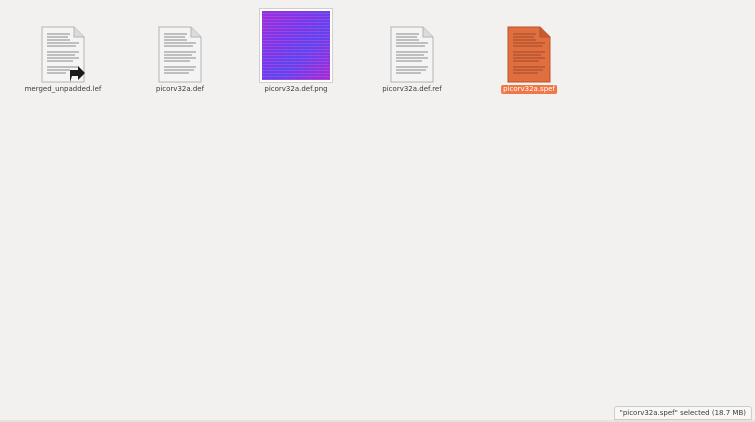  I want to click on status-bar: "picorv32a.spef" selected (18.7 MB), so click(682, 413).